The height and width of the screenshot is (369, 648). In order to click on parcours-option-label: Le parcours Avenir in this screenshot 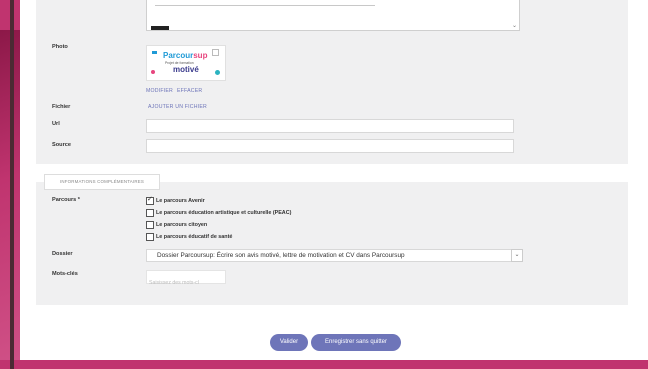, I will do `click(180, 201)`.